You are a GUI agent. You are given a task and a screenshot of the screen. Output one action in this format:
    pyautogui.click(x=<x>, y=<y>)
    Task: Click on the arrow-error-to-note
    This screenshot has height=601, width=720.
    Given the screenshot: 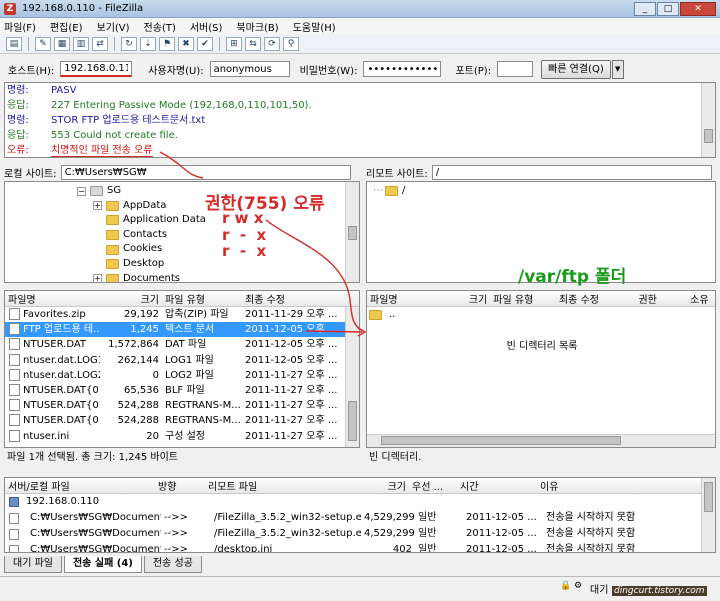 What is the action you would take?
    pyautogui.click(x=181, y=165)
    